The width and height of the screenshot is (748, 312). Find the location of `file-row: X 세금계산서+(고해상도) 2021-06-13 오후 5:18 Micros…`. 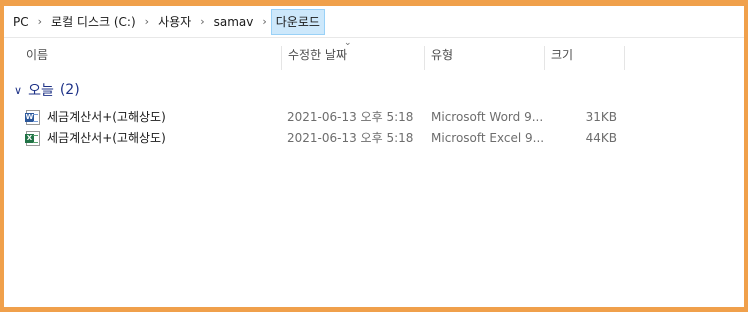

file-row: X 세금계산서+(고해상도) 2021-06-13 오후 5:18 Micros… is located at coordinates (374, 138).